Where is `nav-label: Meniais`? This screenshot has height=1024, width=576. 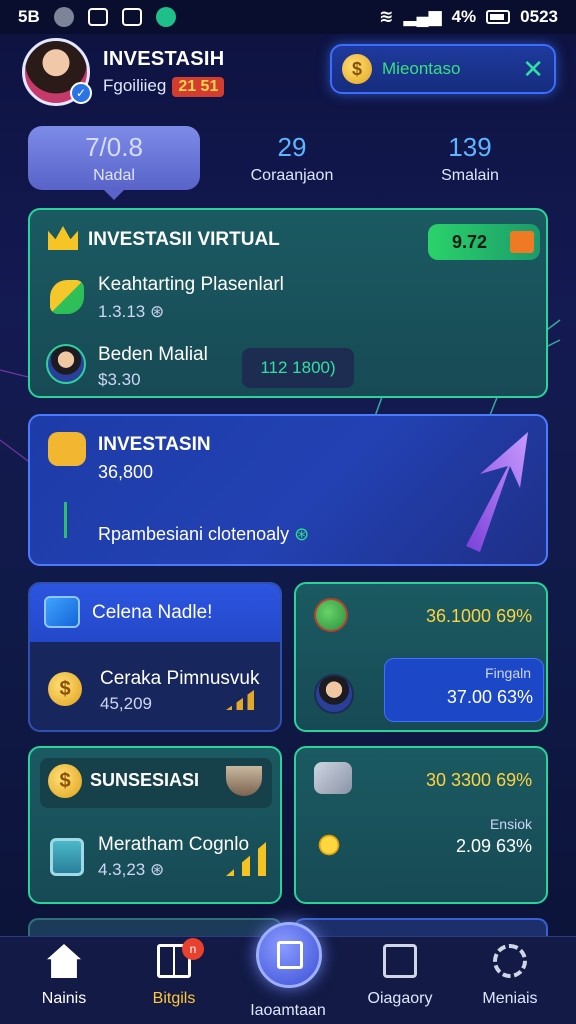
nav-label: Meniais is located at coordinates (510, 998).